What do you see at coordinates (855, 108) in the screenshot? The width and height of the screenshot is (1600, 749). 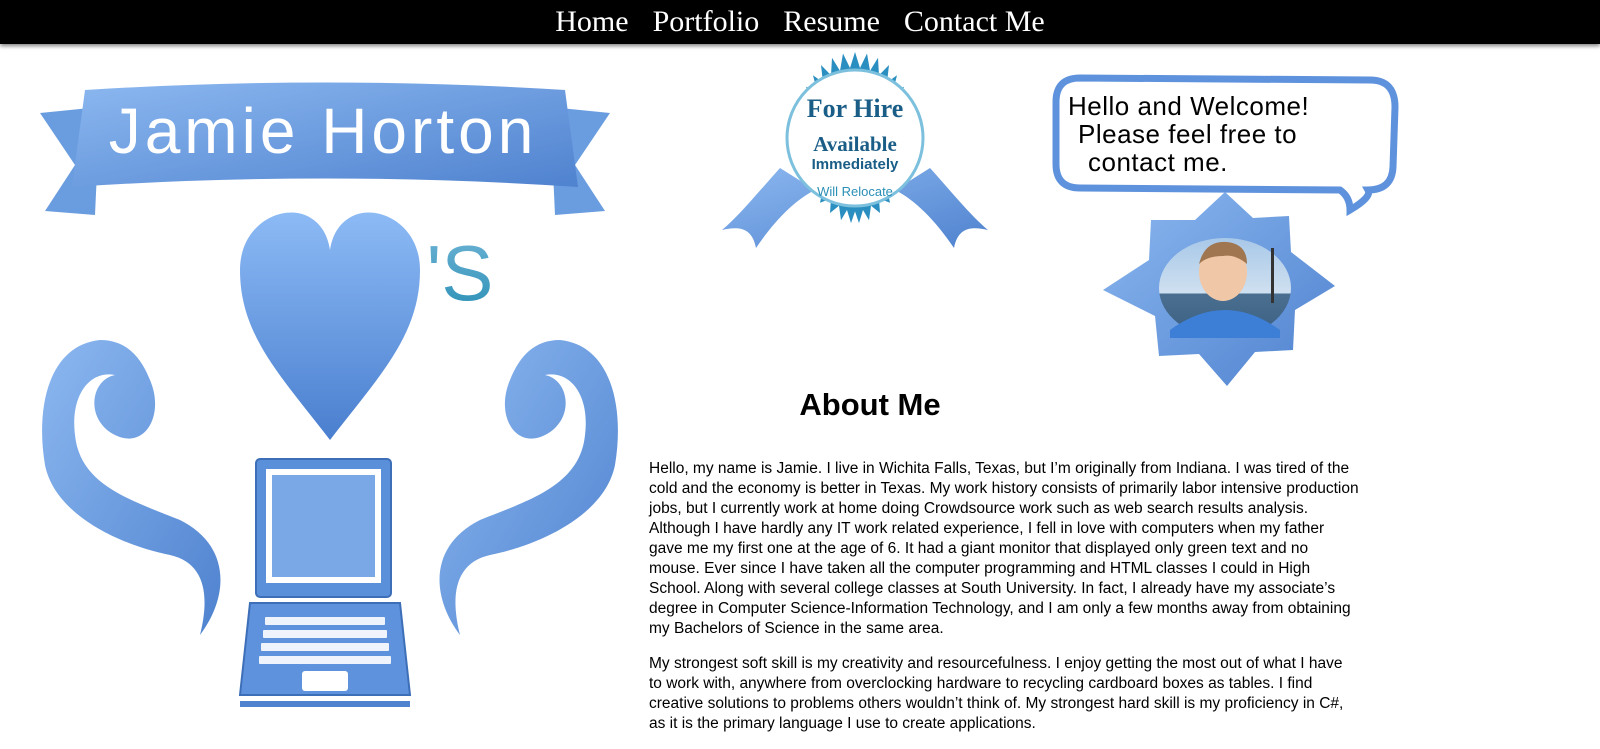 I see `badge-for-hire-text: For Hire` at bounding box center [855, 108].